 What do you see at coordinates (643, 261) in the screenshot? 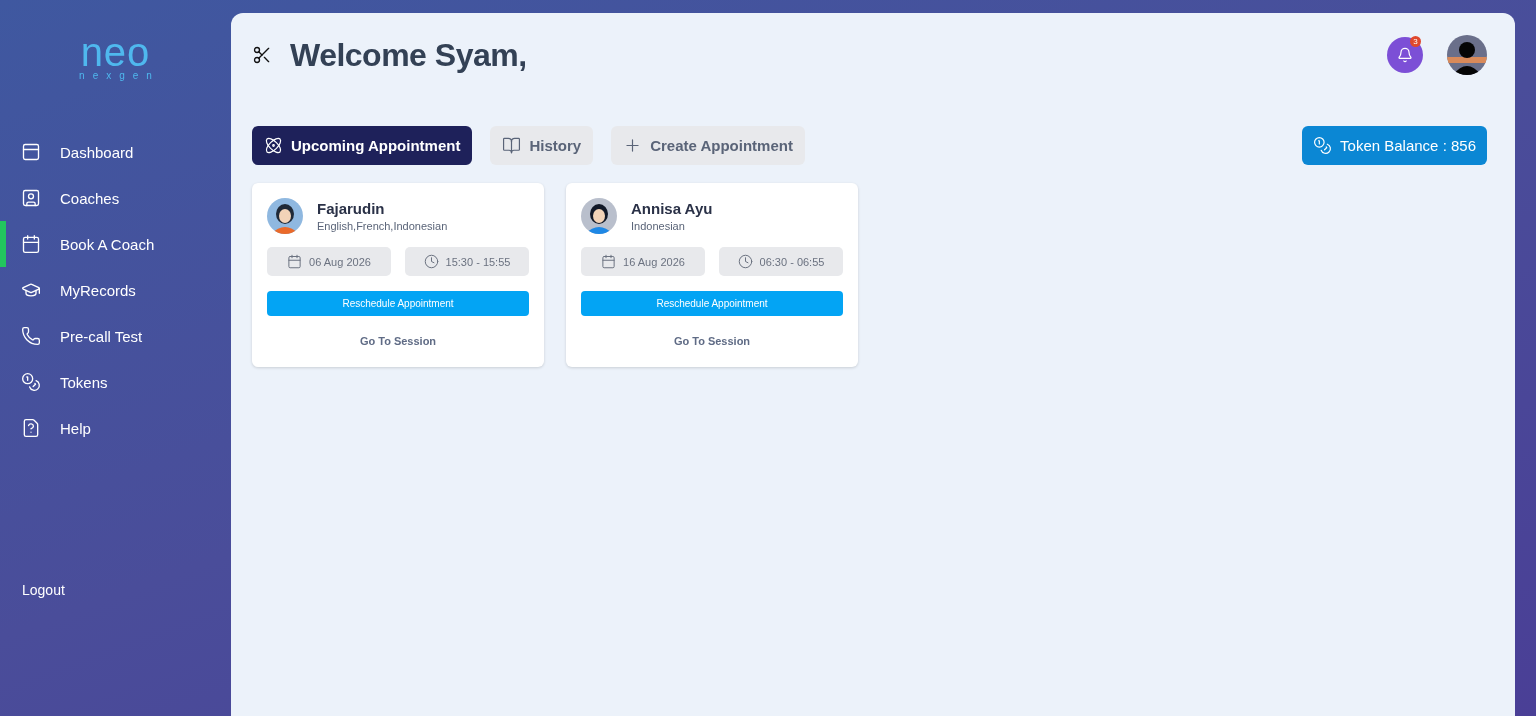
I see `date-chip: 16 Aug 2026` at bounding box center [643, 261].